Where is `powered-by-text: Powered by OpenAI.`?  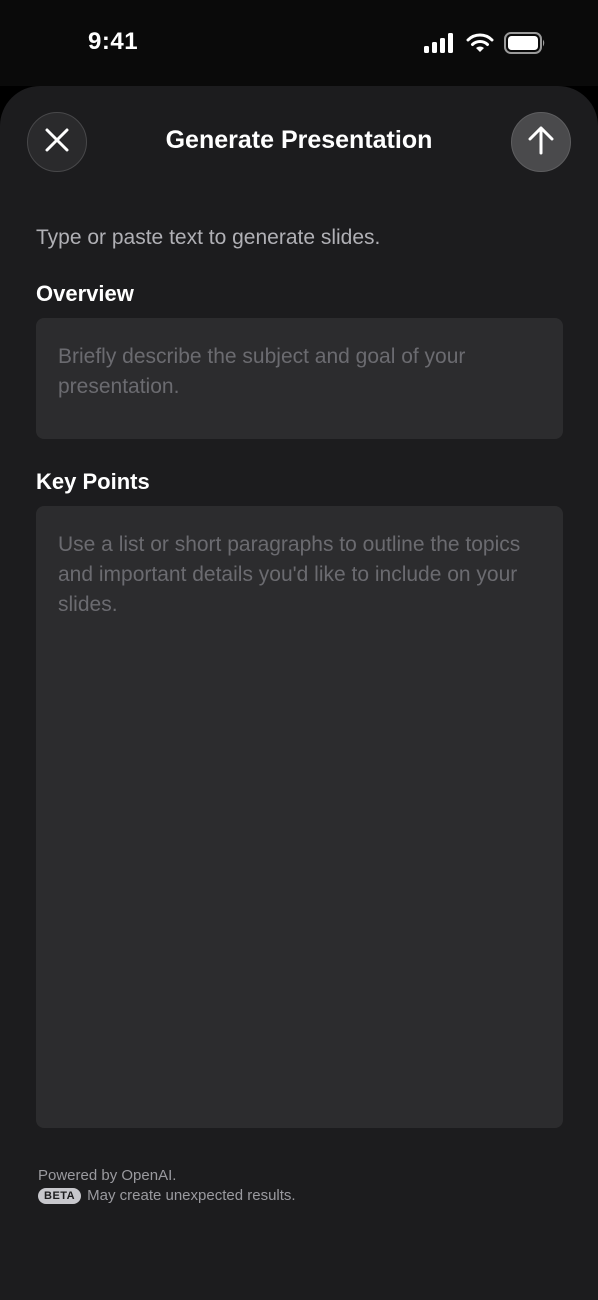
powered-by-text: Powered by OpenAI. is located at coordinates (107, 1175).